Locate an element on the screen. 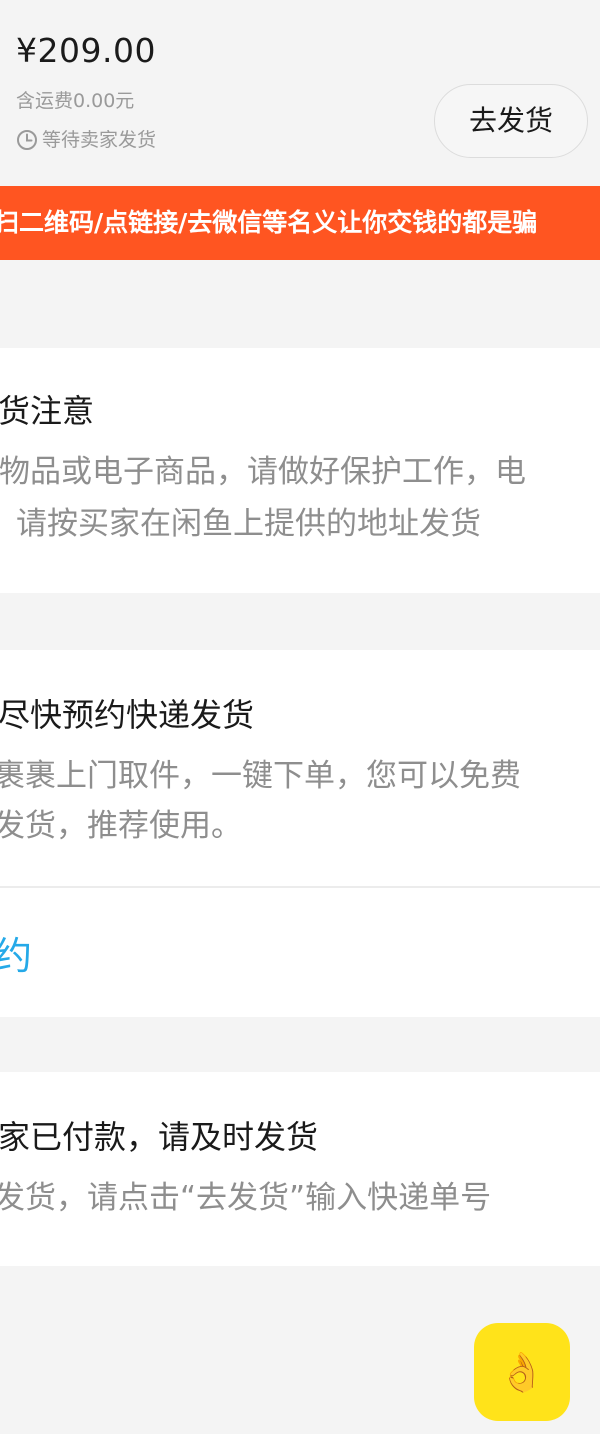 The width and height of the screenshot is (600, 1434). fraud-warning-text: 扫二维码/点链接/去微信等名义让你交钱的都是骗 is located at coordinates (269, 222).